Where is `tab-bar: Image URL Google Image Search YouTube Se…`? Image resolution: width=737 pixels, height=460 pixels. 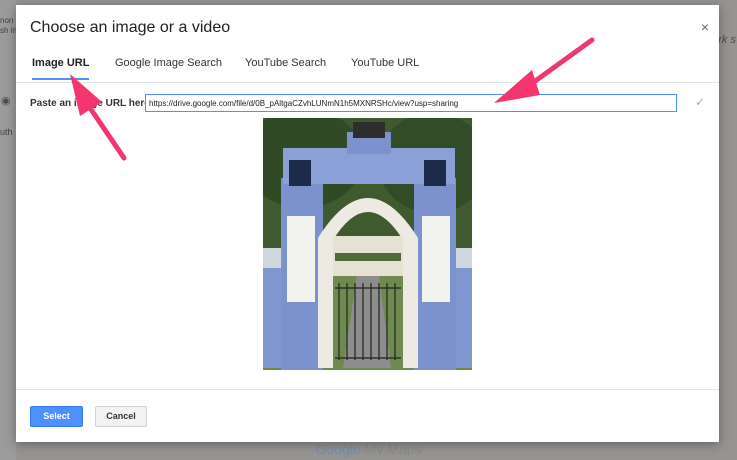
tab-bar: Image URL Google Image Search YouTube Se… is located at coordinates (367, 68).